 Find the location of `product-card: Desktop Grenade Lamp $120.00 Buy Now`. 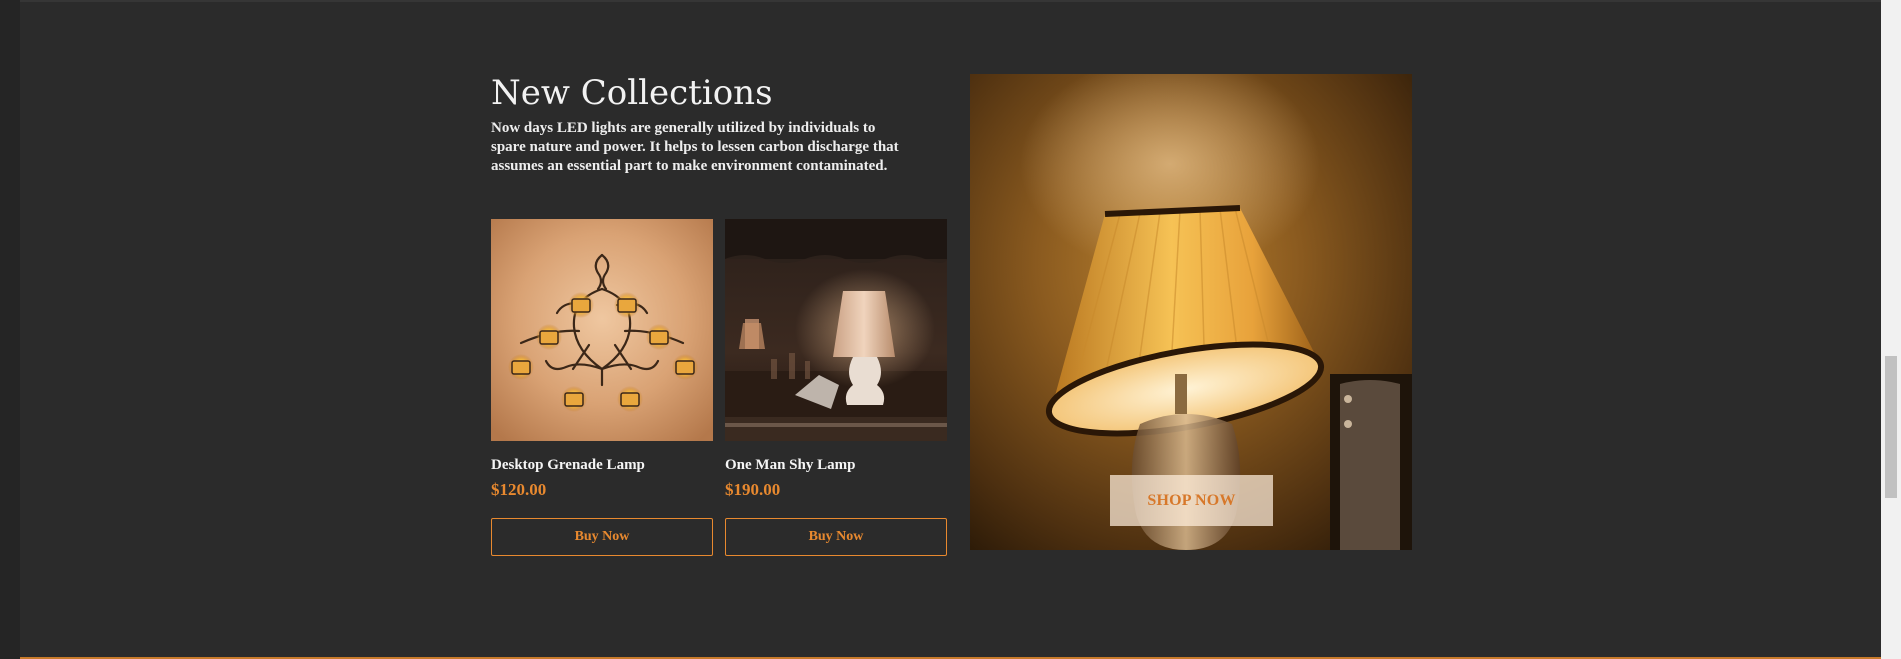

product-card: Desktop Grenade Lamp $120.00 Buy Now is located at coordinates (602, 387).